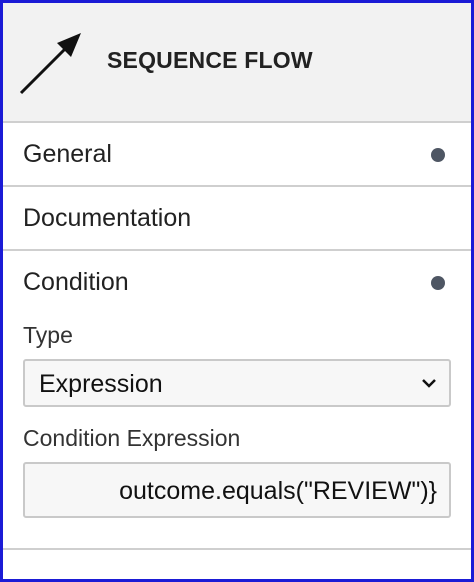 Image resolution: width=474 pixels, height=582 pixels. Describe the element at coordinates (132, 438) in the screenshot. I see `condition-expression-label: Condition Expression` at that location.